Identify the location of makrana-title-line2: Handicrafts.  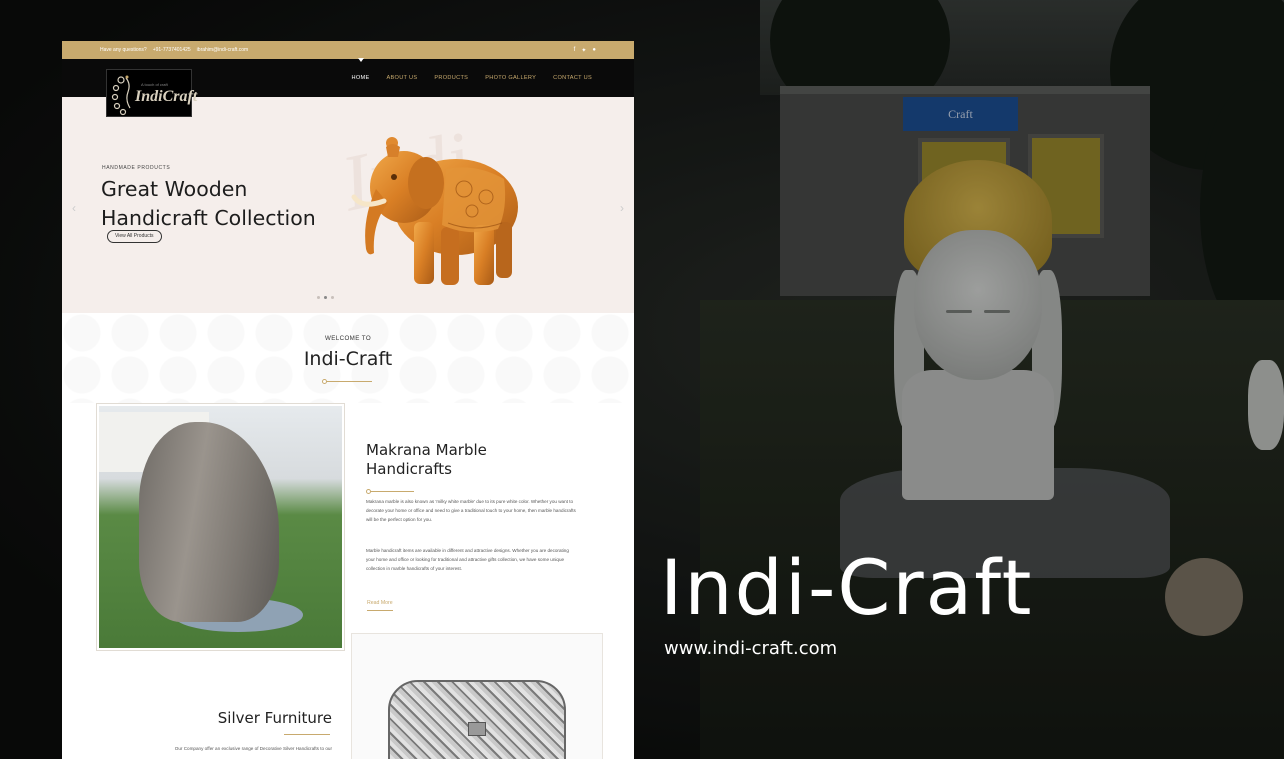
(409, 469).